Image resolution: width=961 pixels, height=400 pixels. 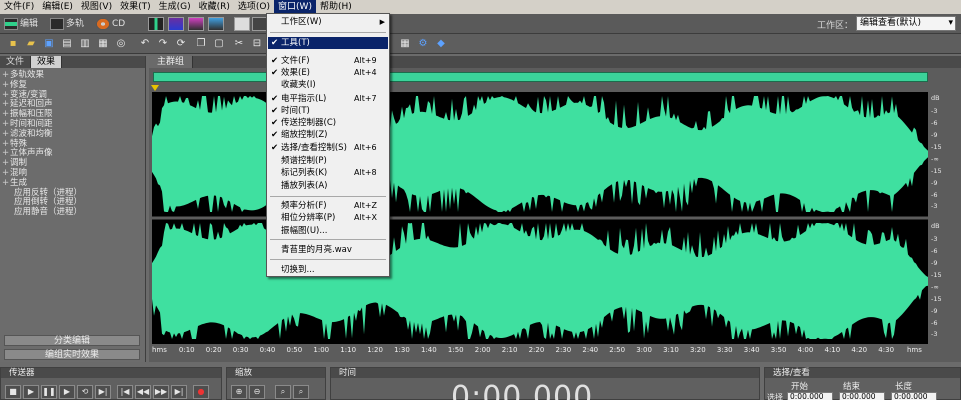 I want to click on multitrack-mode-button: 多轨, so click(x=67, y=24).